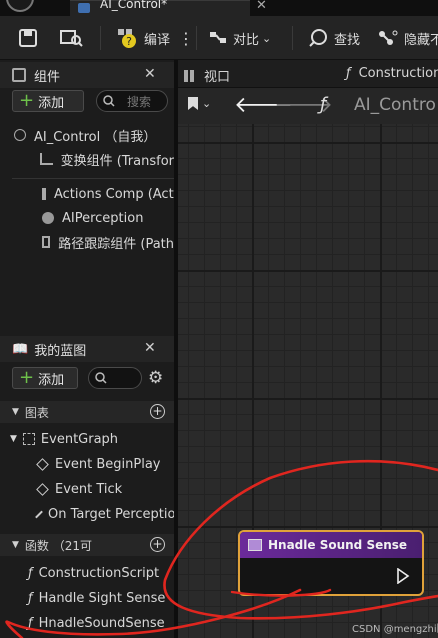 This screenshot has height=638, width=438. What do you see at coordinates (117, 161) in the screenshot?
I see `component-item-label: 变换组件 (Transfor` at bounding box center [117, 161].